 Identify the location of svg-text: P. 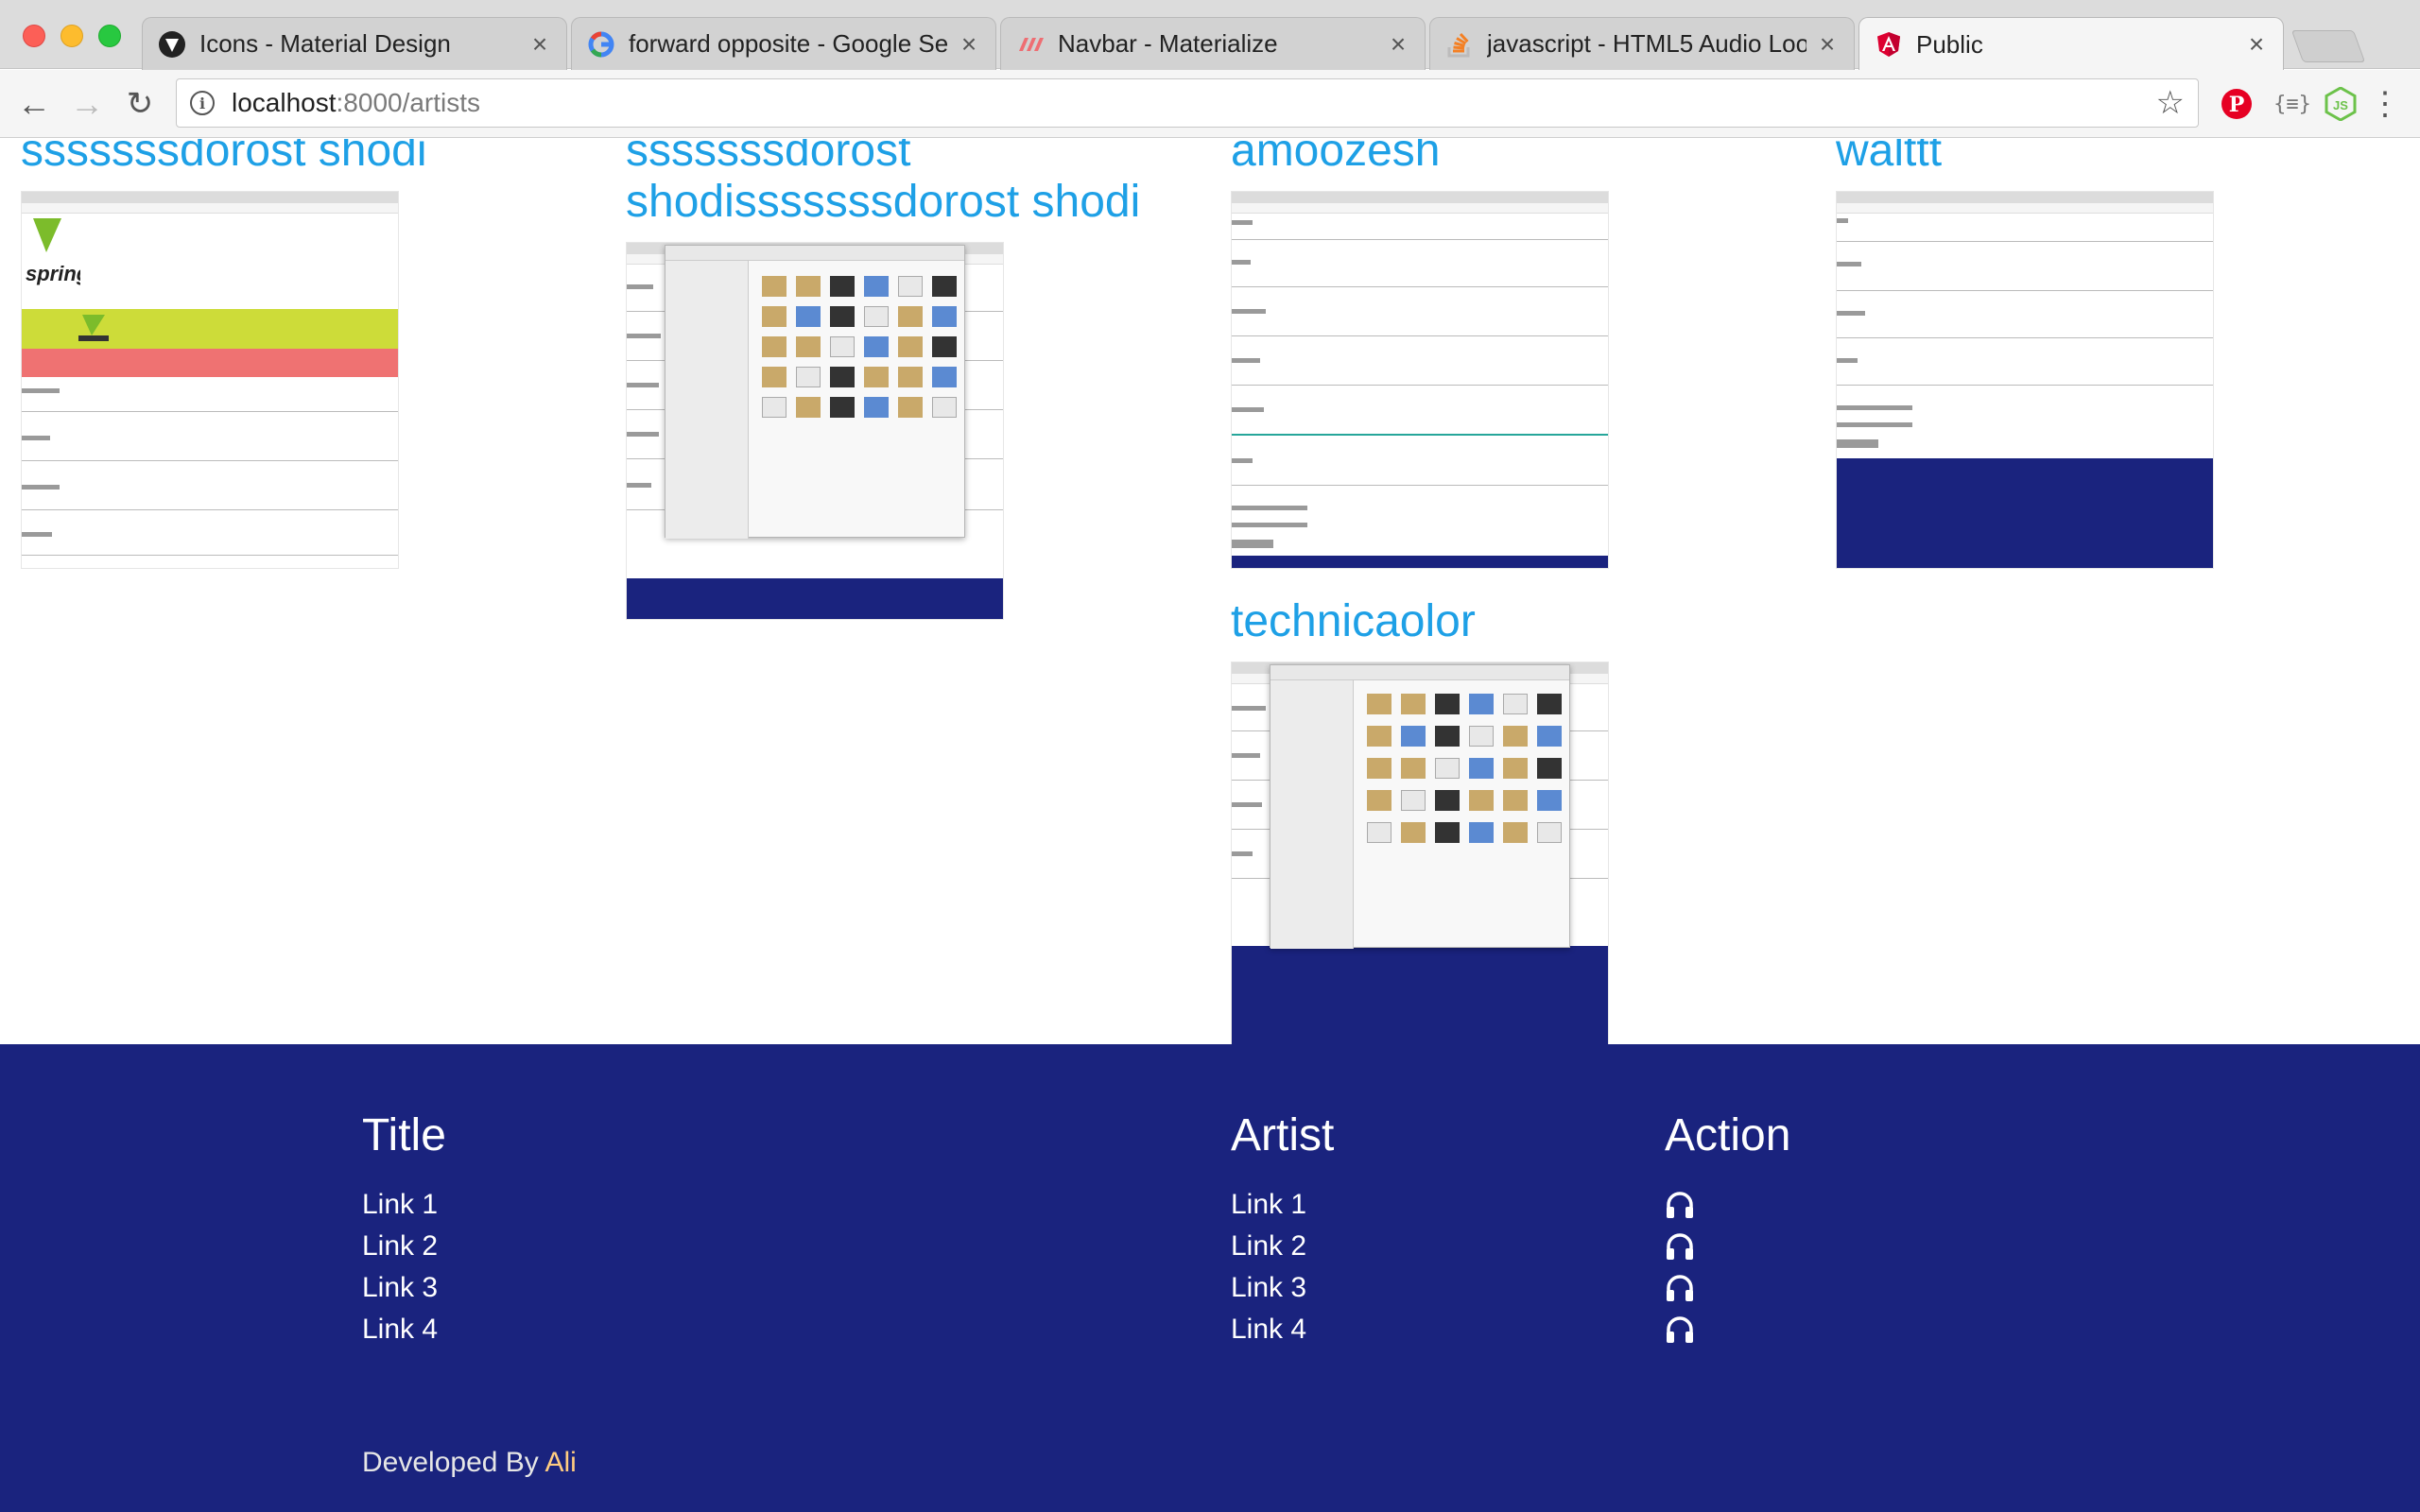
(2237, 105).